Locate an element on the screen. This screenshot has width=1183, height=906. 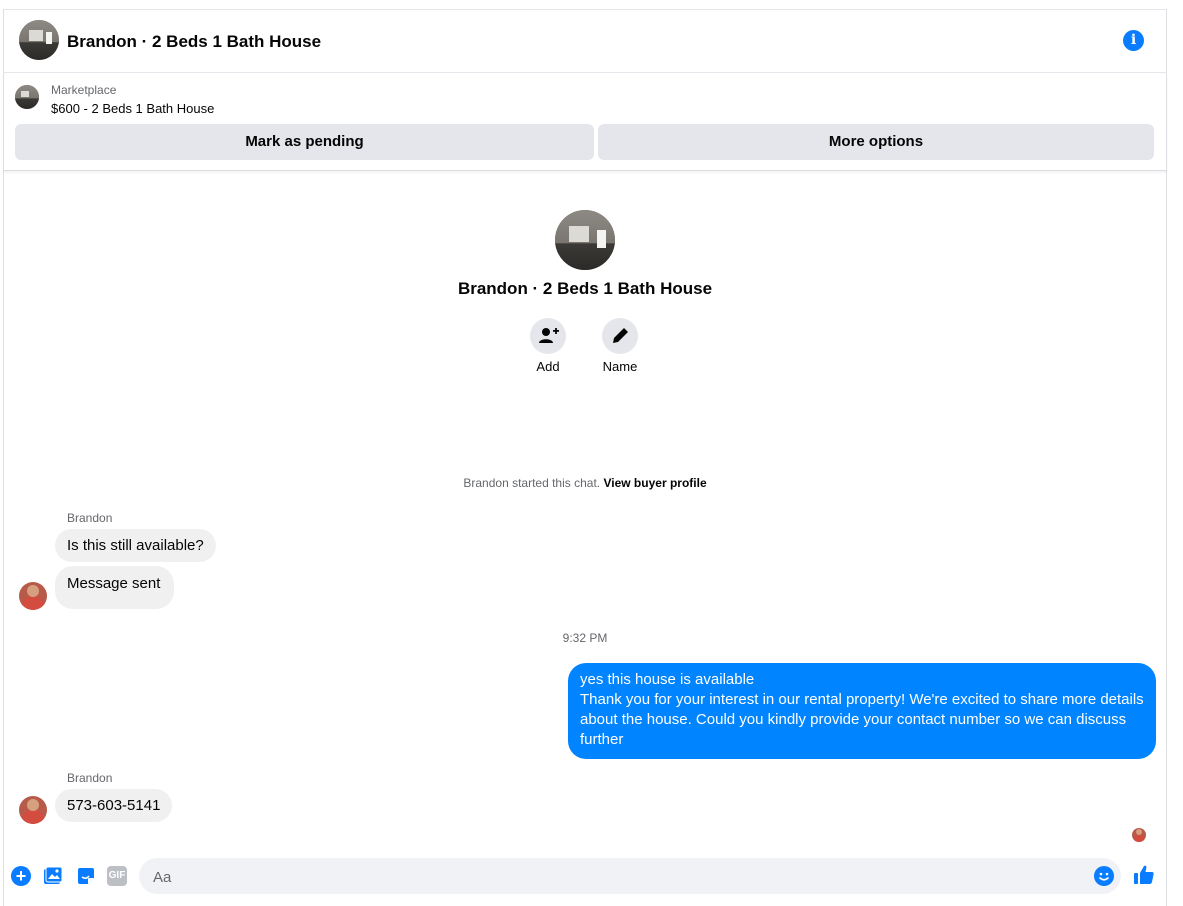
info-icon: i is located at coordinates (1133, 40).